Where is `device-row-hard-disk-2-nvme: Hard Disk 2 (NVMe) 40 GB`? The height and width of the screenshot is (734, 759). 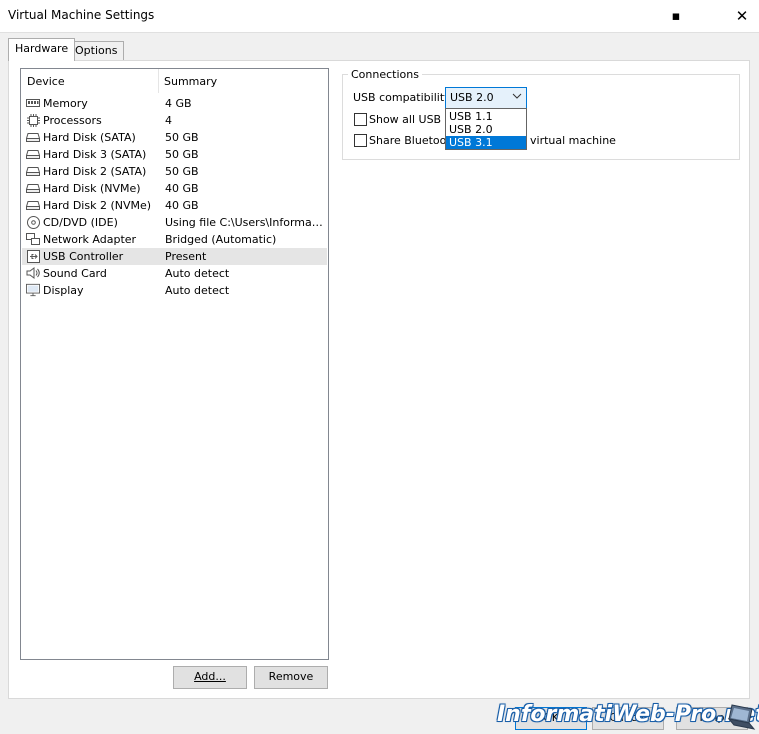 device-row-hard-disk-2-nvme: Hard Disk 2 (NVMe) 40 GB is located at coordinates (174, 205).